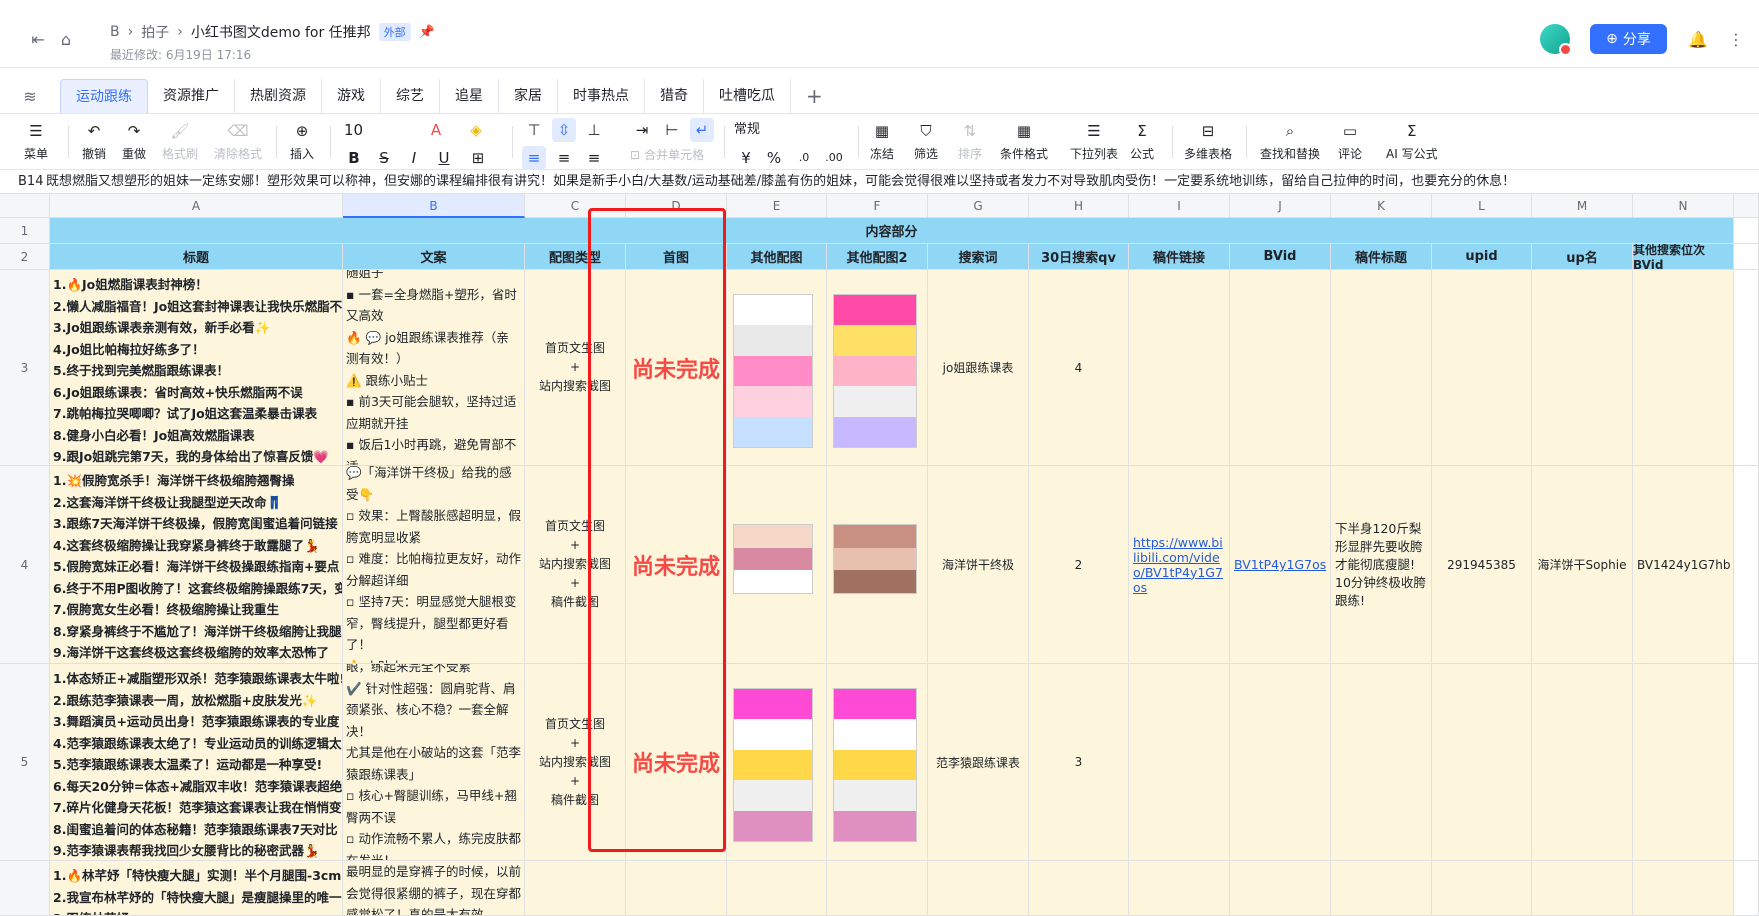 Image resolution: width=1759 pixels, height=916 pixels. I want to click on header-cell: BVid, so click(1280, 257).